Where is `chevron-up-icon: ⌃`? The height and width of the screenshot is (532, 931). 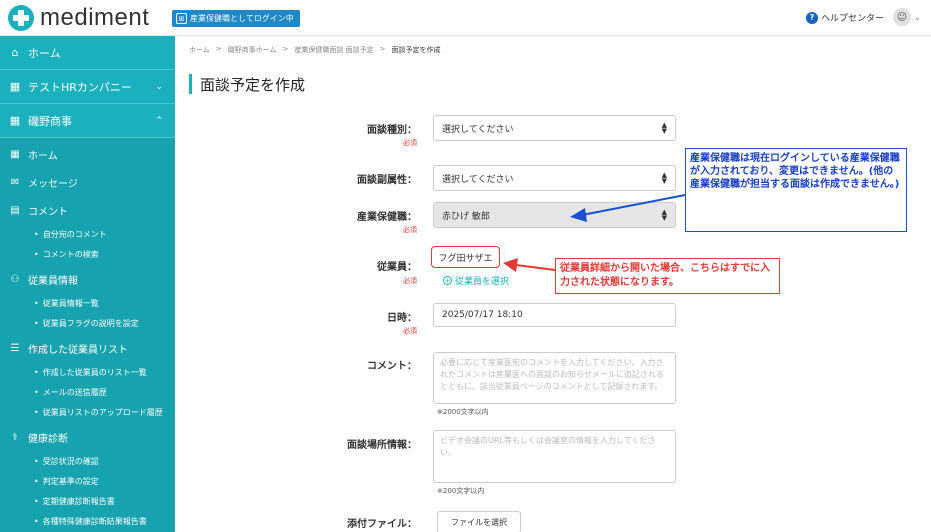
chevron-up-icon: ⌃ is located at coordinates (159, 120).